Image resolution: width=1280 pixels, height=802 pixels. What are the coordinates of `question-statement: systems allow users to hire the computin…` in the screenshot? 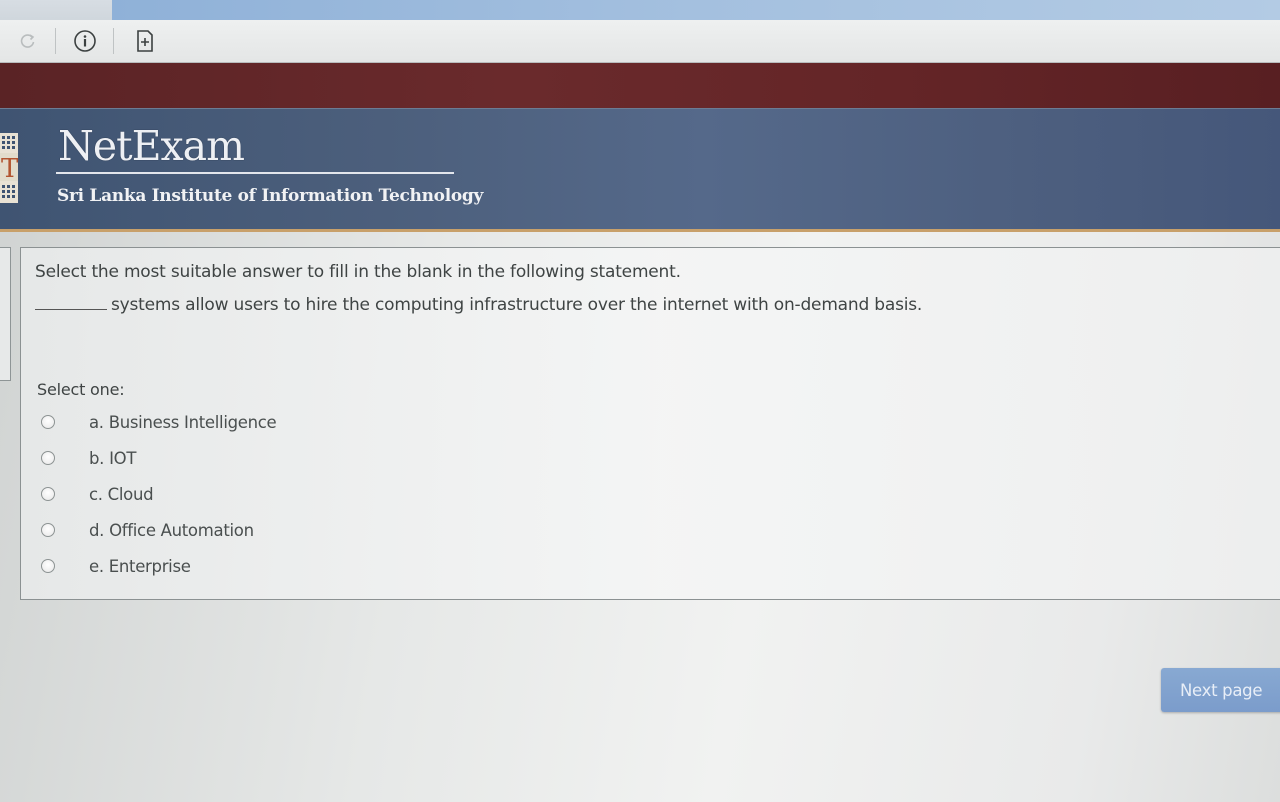 It's located at (517, 305).